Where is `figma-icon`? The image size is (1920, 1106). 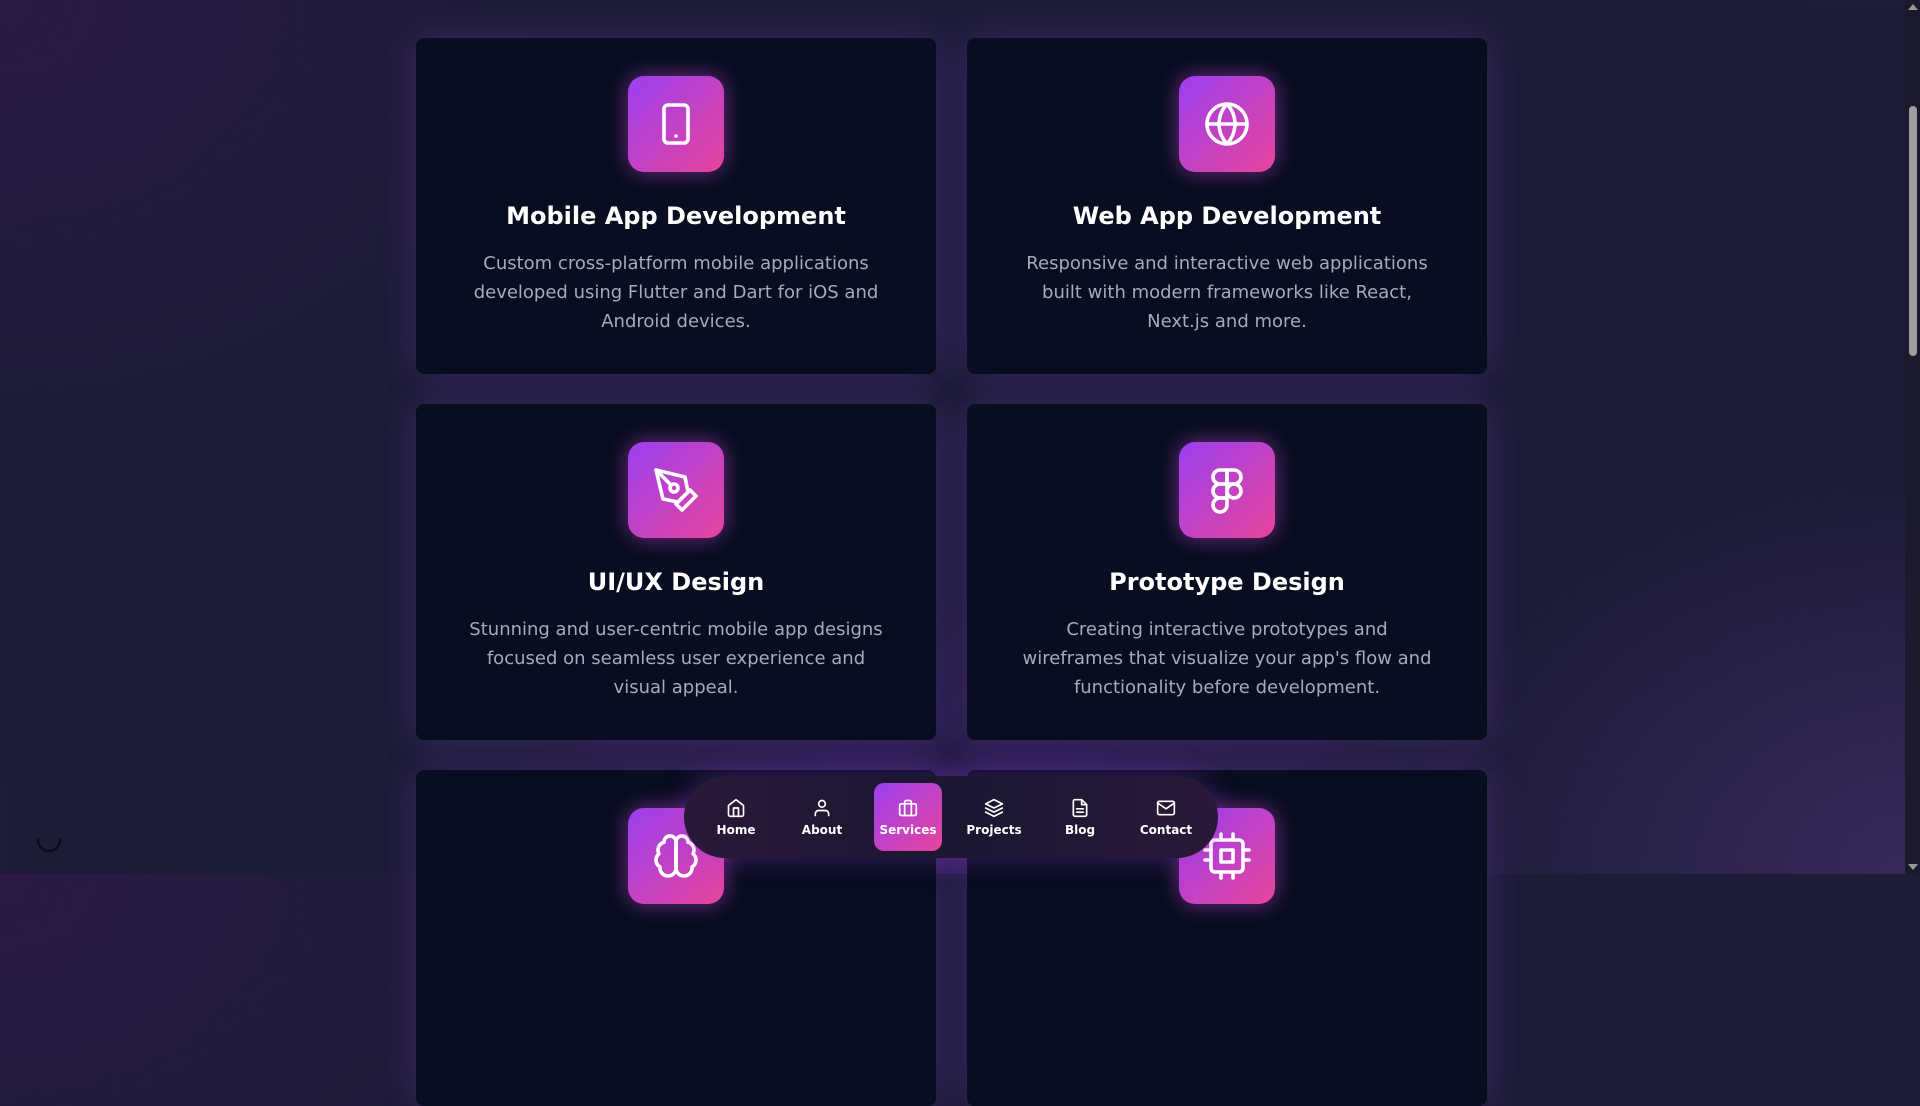
figma-icon is located at coordinates (1227, 490).